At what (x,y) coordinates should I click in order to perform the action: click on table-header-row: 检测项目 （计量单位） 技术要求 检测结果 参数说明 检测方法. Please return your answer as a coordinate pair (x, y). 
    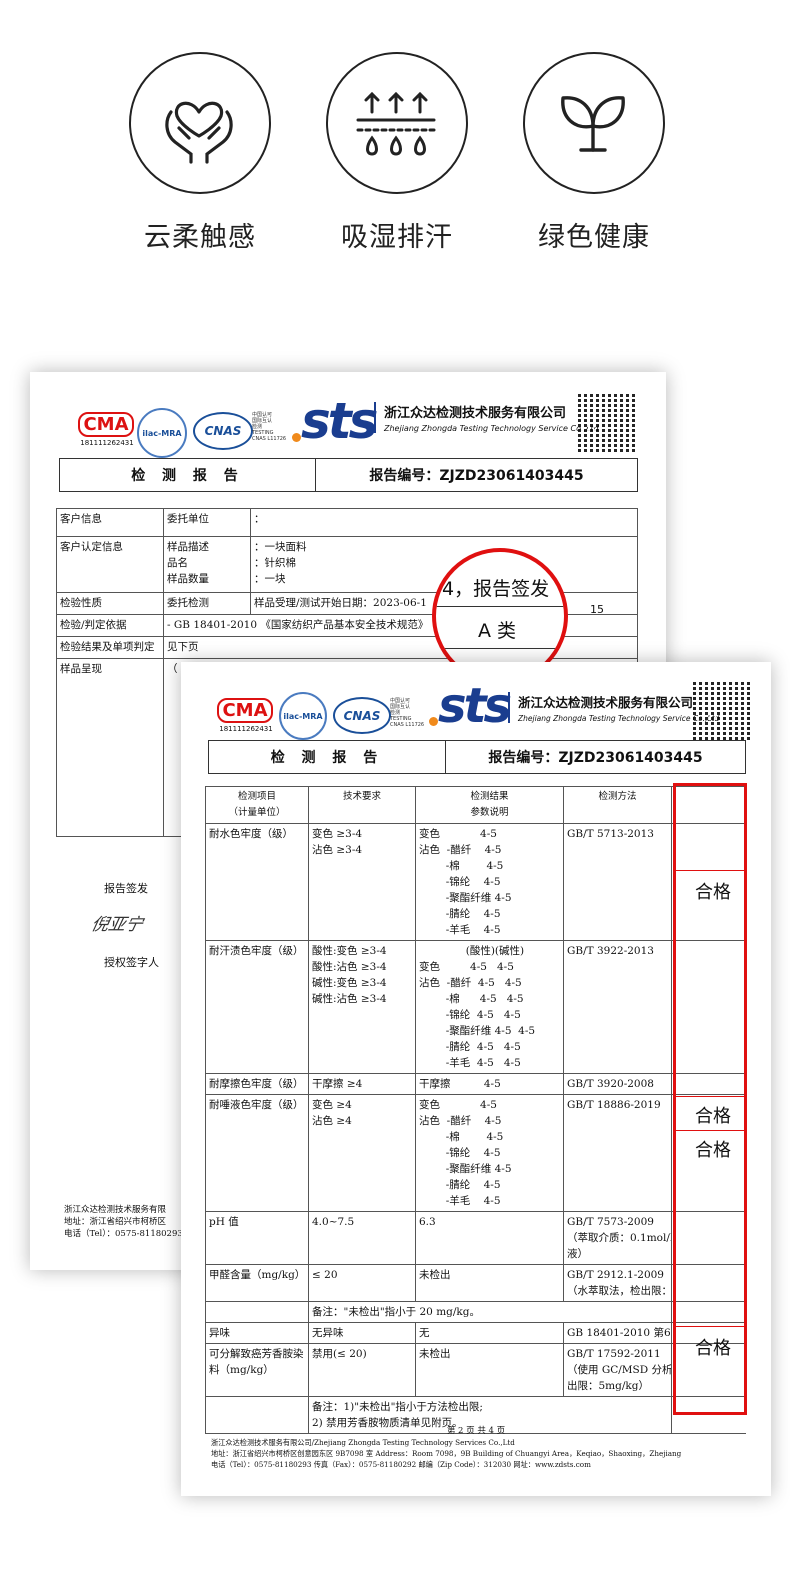
    Looking at the image, I should click on (475, 805).